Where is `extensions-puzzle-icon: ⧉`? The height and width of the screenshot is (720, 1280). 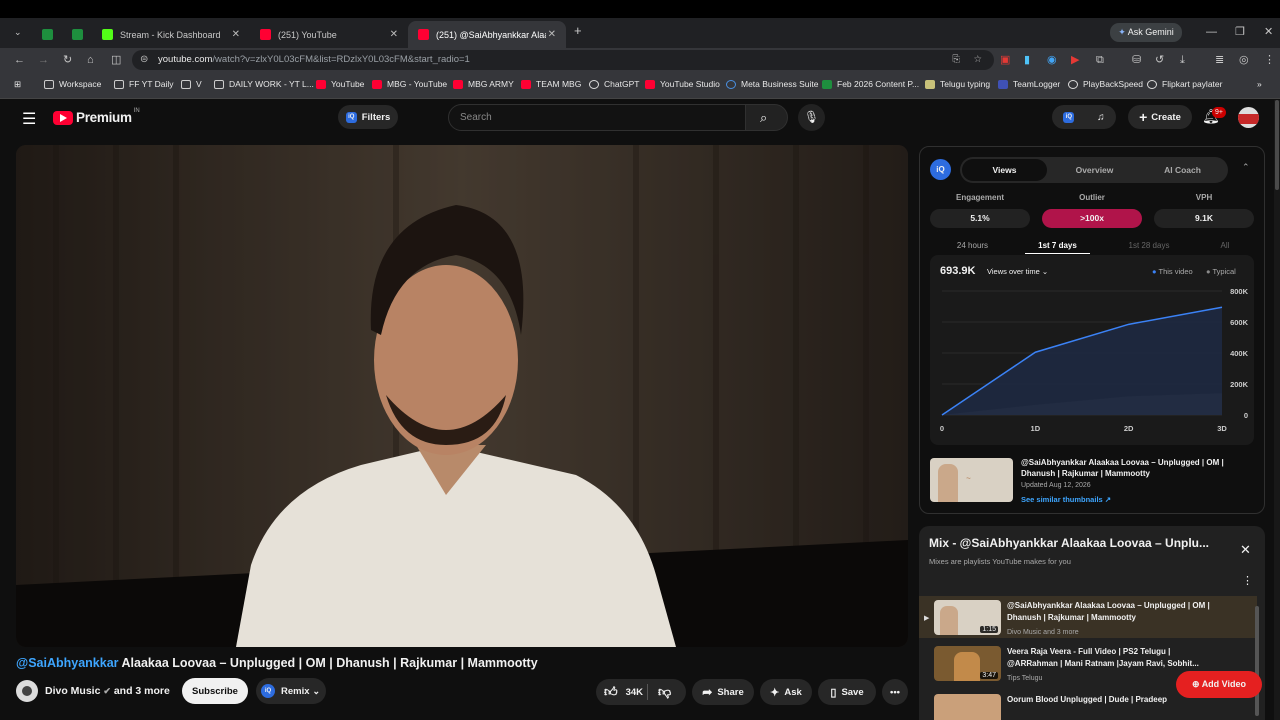 extensions-puzzle-icon: ⧉ is located at coordinates (1100, 60).